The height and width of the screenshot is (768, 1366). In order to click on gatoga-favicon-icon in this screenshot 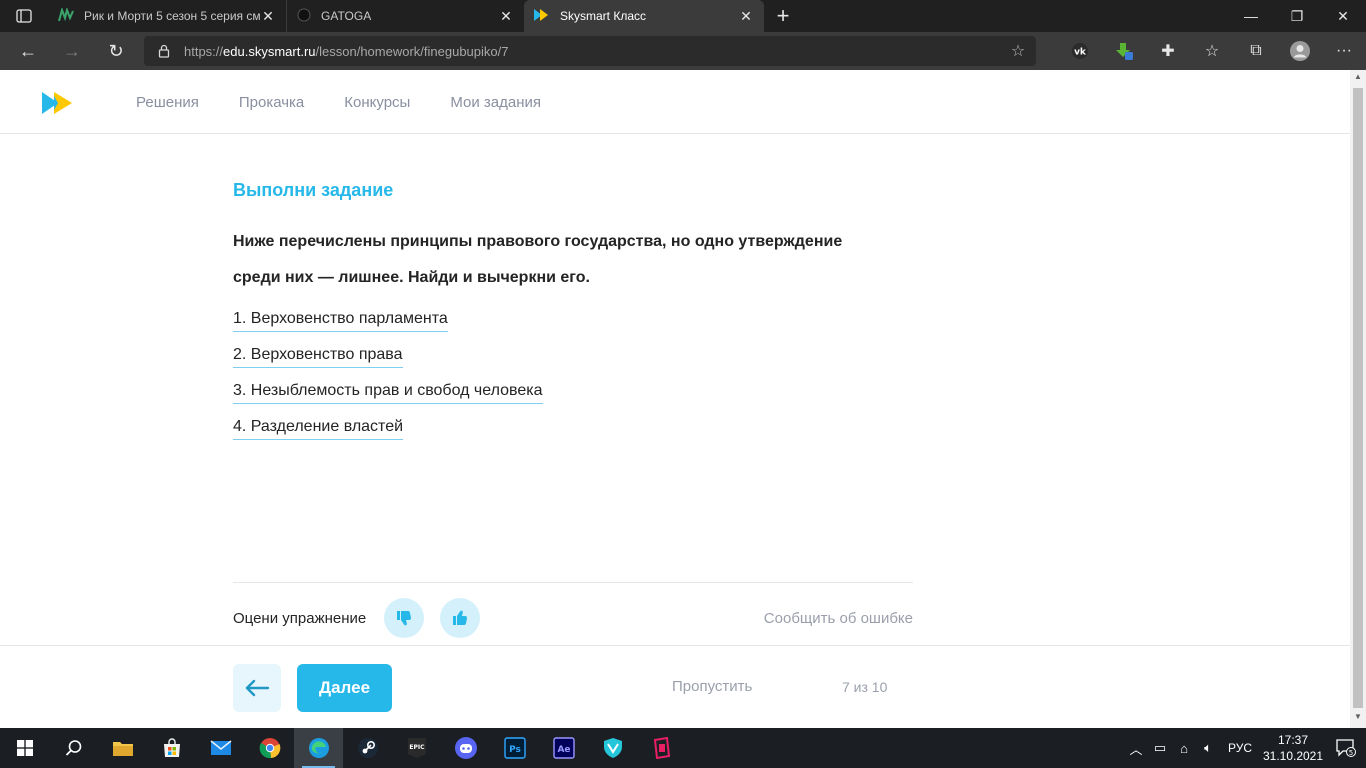, I will do `click(304, 16)`.